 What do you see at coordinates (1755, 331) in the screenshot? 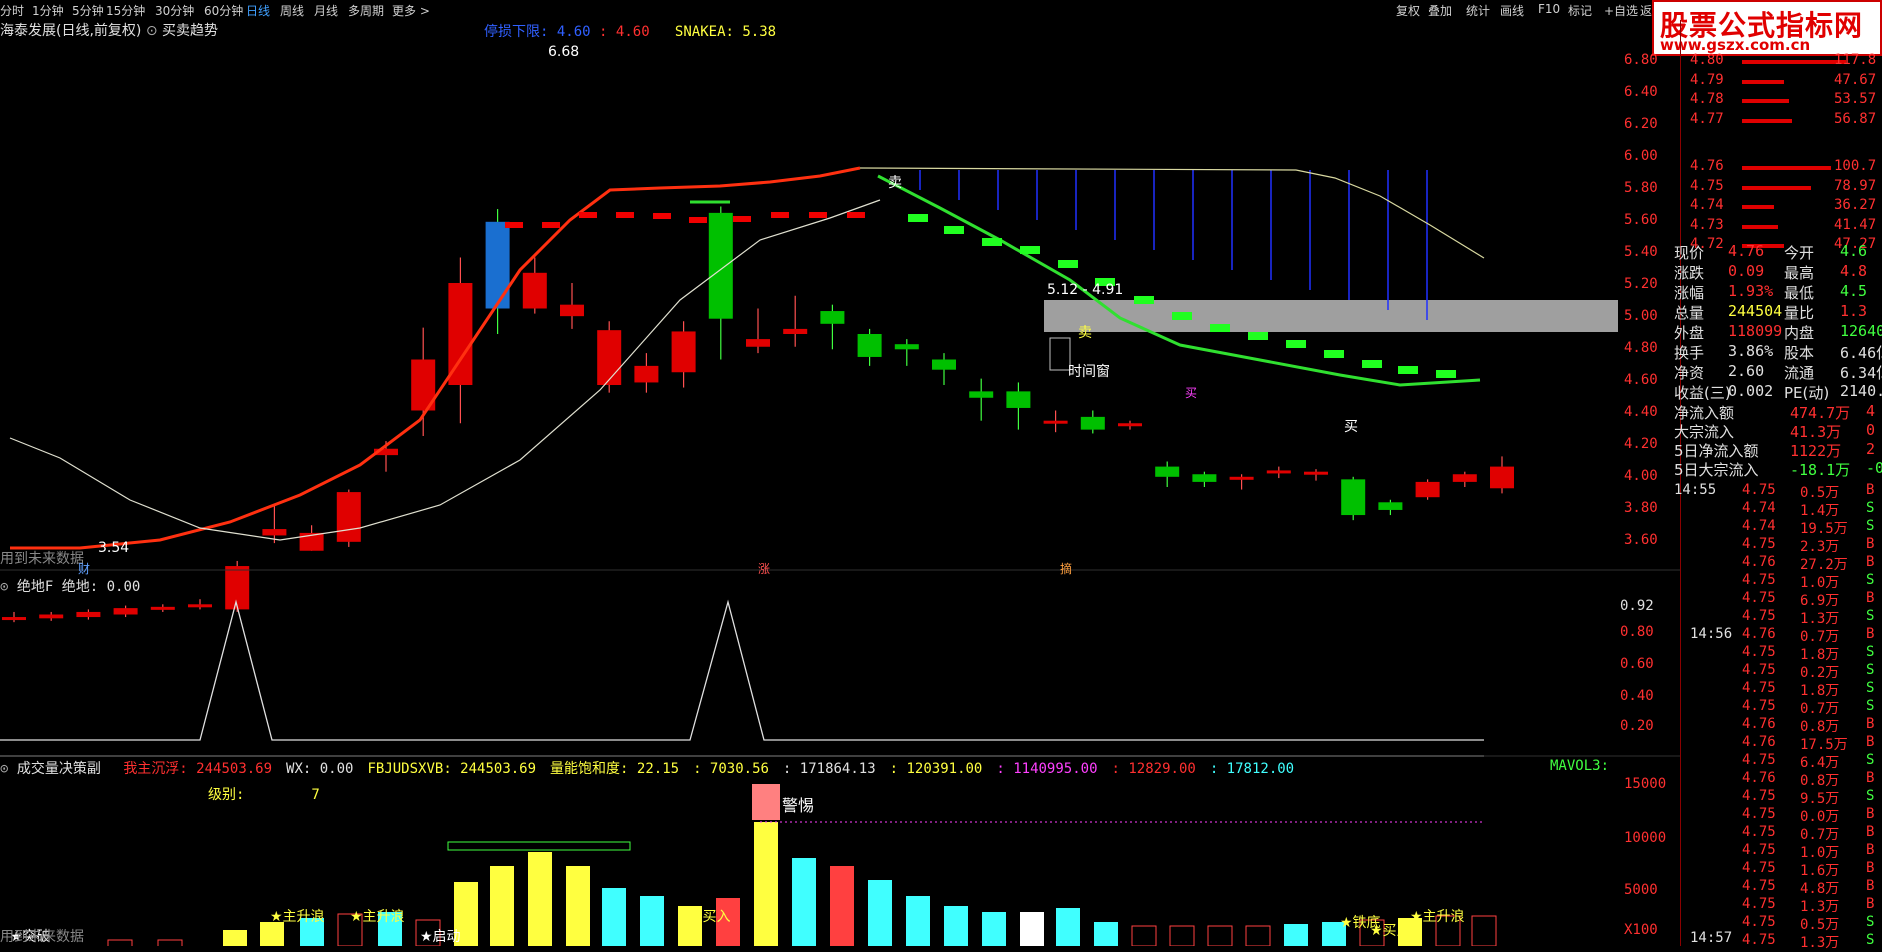
I see `quote-value: 118099` at bounding box center [1755, 331].